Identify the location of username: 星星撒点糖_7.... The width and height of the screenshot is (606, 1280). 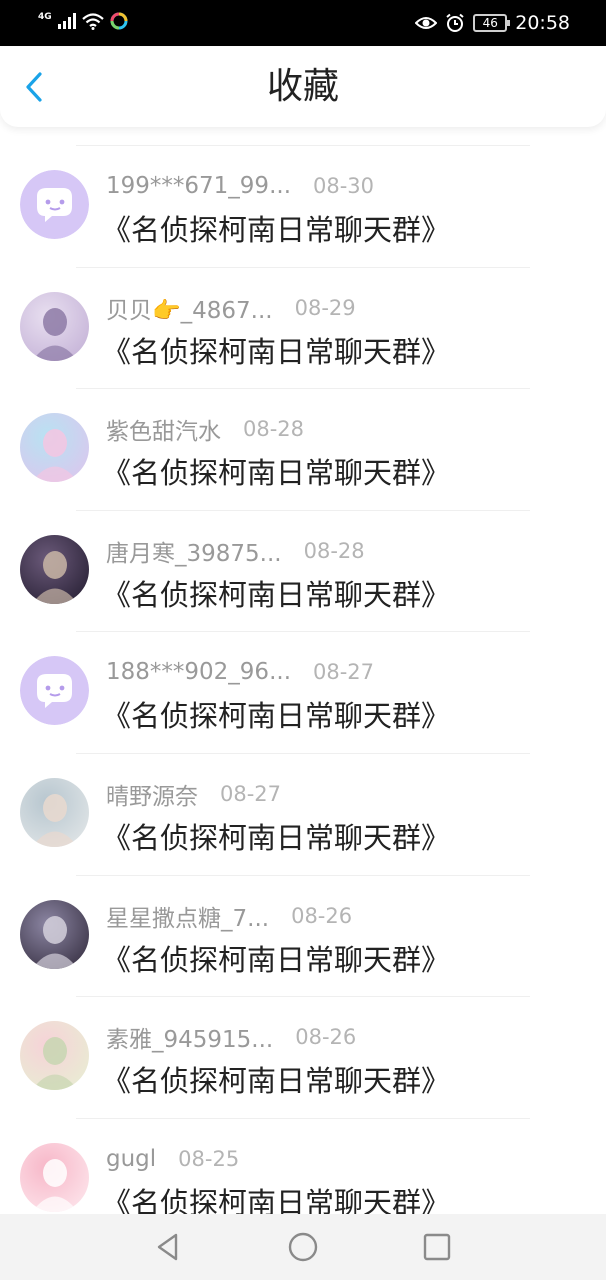
(188, 918).